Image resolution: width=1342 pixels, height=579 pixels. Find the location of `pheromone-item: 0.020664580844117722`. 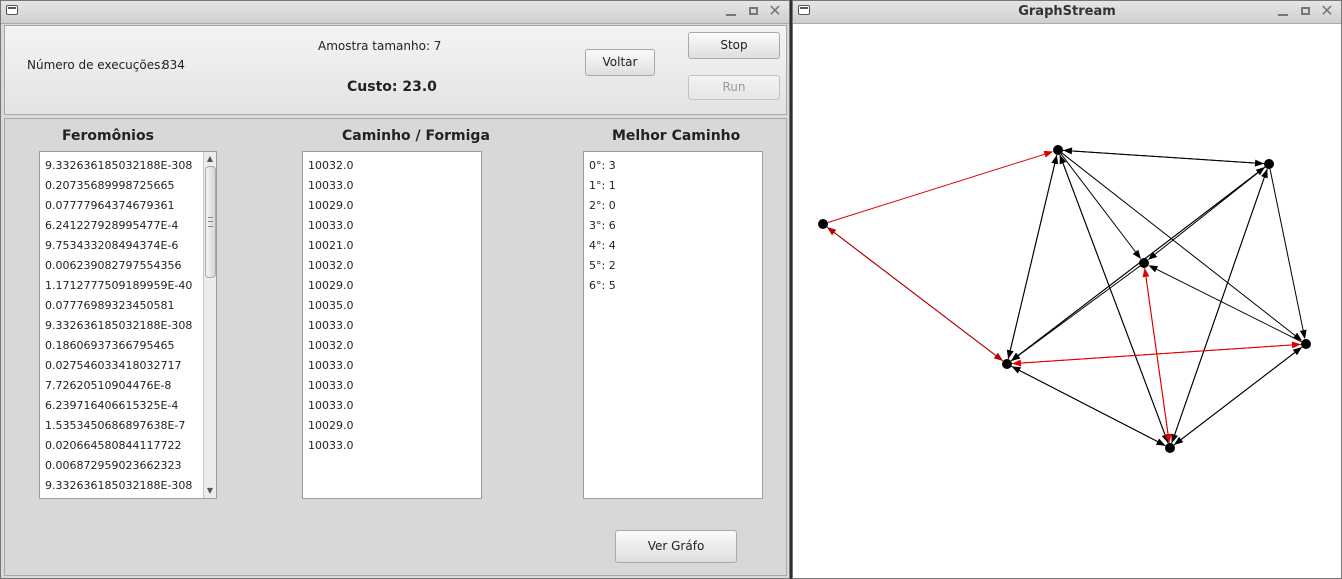

pheromone-item: 0.020664580844117722 is located at coordinates (128, 446).